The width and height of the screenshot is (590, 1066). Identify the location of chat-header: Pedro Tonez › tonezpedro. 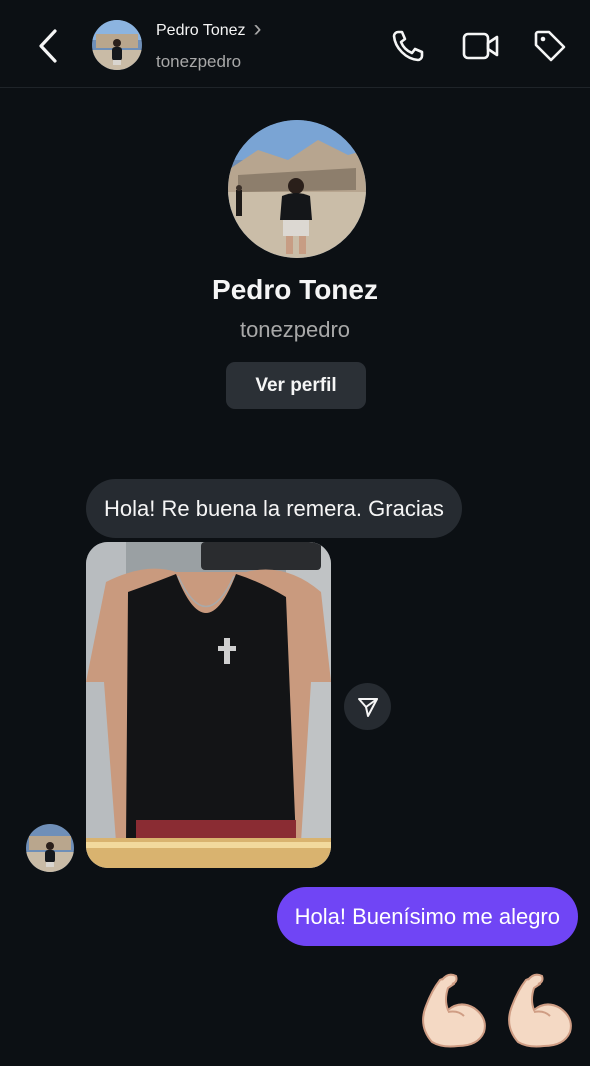
(295, 44).